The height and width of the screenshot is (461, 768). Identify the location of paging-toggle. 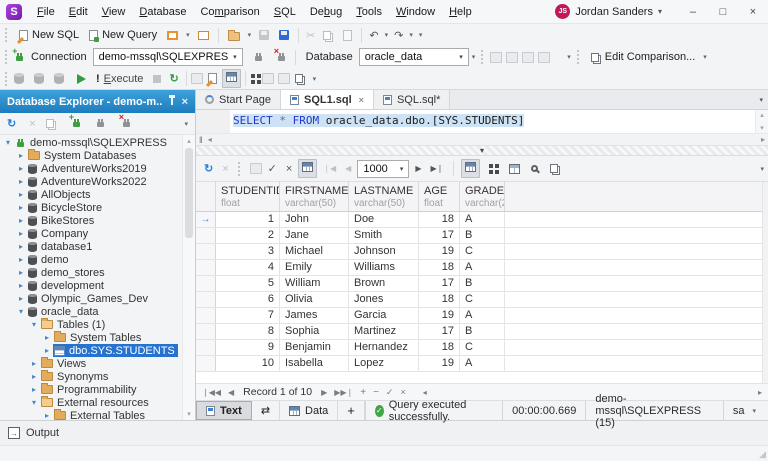
(308, 168).